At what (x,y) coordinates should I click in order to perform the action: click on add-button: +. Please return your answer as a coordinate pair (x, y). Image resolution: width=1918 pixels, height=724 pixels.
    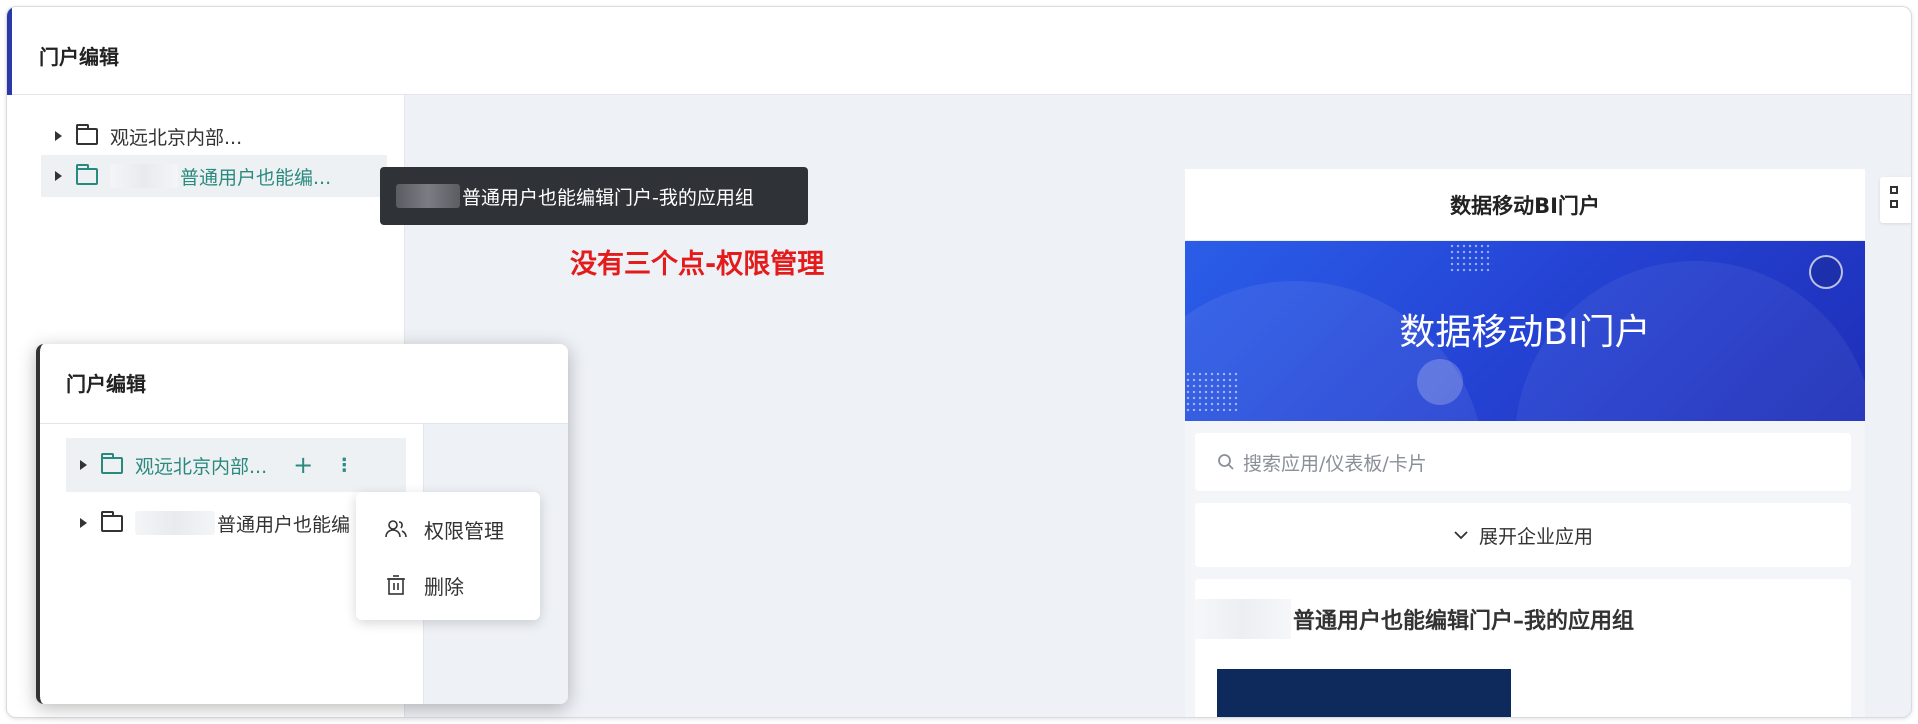
    Looking at the image, I should click on (303, 465).